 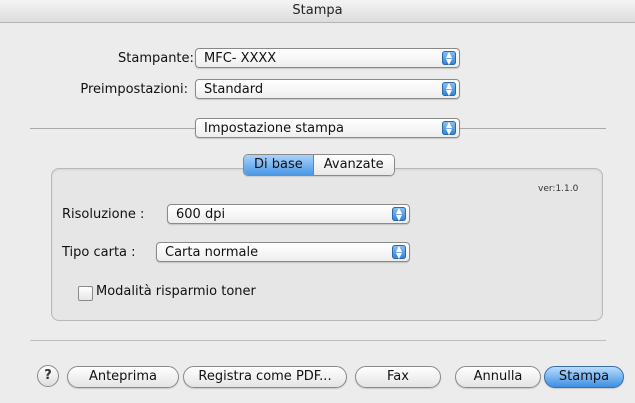 I want to click on footer-divider, so click(x=318, y=340).